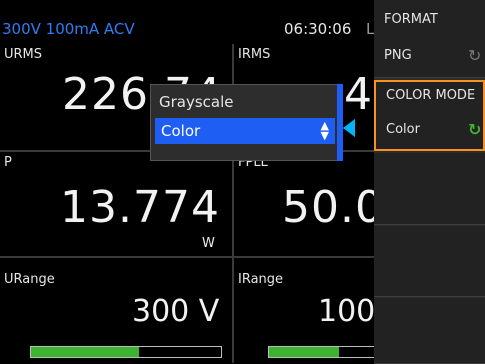 This screenshot has height=364, width=485. What do you see at coordinates (429, 115) in the screenshot?
I see `softkey-color-mode: COLOR MODE Color ↻` at bounding box center [429, 115].